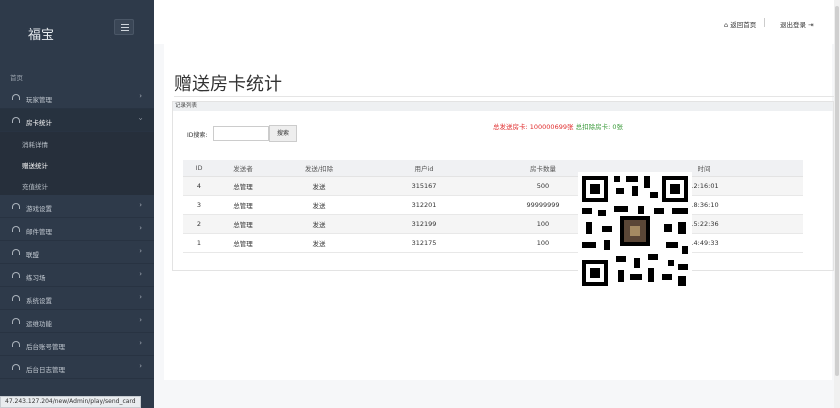 The image size is (840, 408). Describe the element at coordinates (599, 127) in the screenshot. I see `total-deducted-stat: 总扣除房卡: 0张` at that location.